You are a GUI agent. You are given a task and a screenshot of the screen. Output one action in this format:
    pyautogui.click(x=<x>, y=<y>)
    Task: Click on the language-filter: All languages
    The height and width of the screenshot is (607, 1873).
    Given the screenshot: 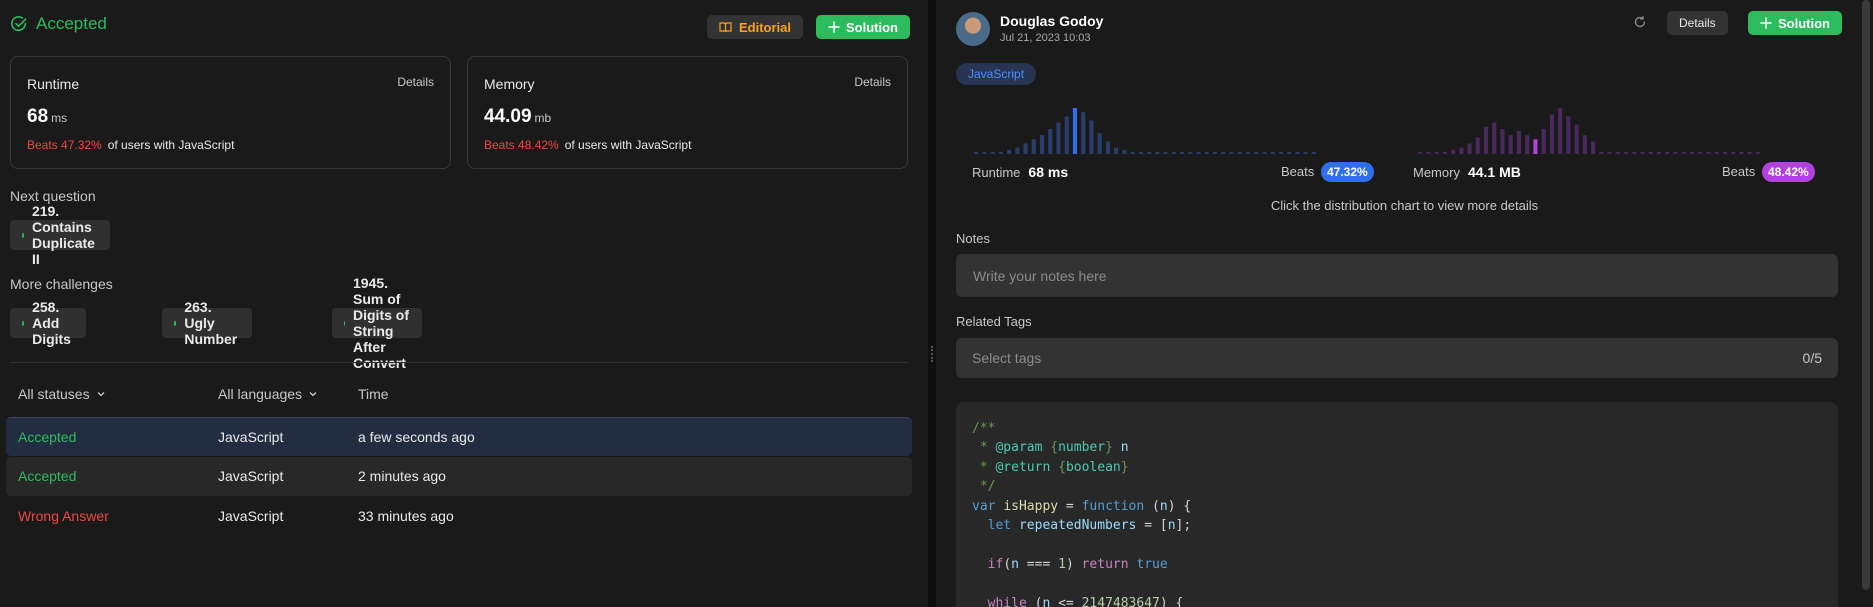 What is the action you would take?
    pyautogui.click(x=268, y=394)
    